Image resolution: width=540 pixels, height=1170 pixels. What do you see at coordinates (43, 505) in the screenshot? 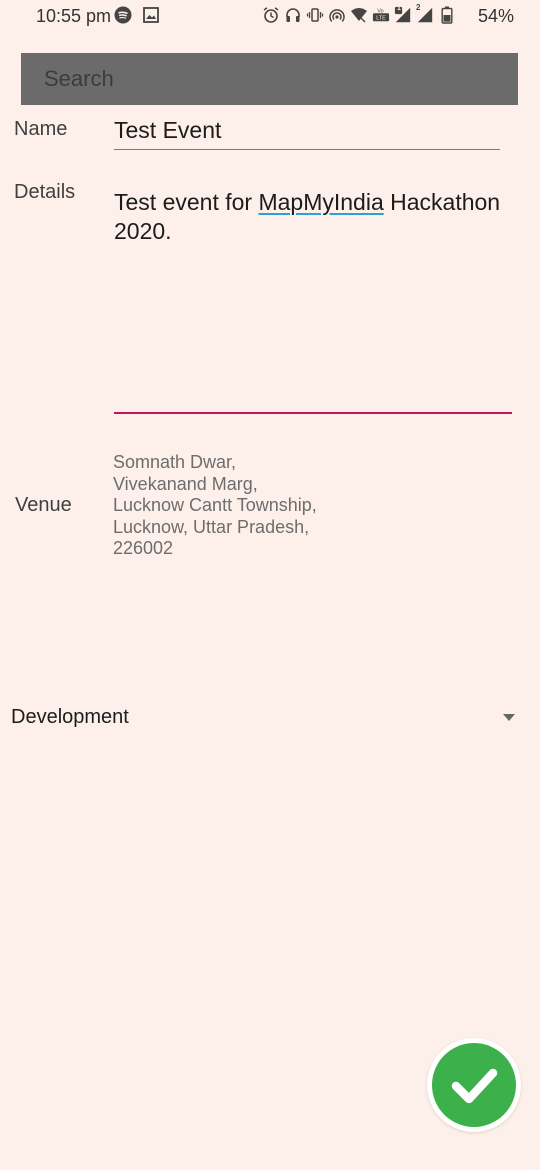
I see `venue-label: Venue` at bounding box center [43, 505].